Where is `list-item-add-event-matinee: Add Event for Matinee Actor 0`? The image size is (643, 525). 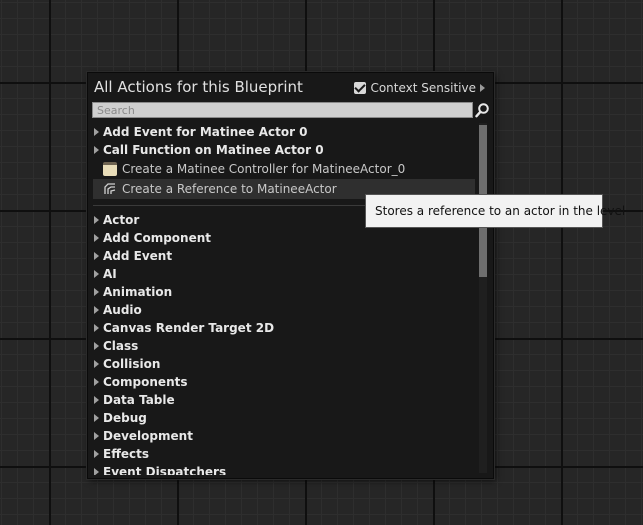
list-item-add-event-matinee: Add Event for Matinee Actor 0 is located at coordinates (284, 132).